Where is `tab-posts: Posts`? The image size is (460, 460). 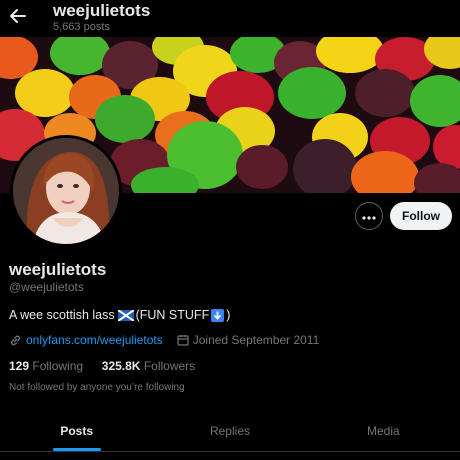 tab-posts: Posts is located at coordinates (76, 432).